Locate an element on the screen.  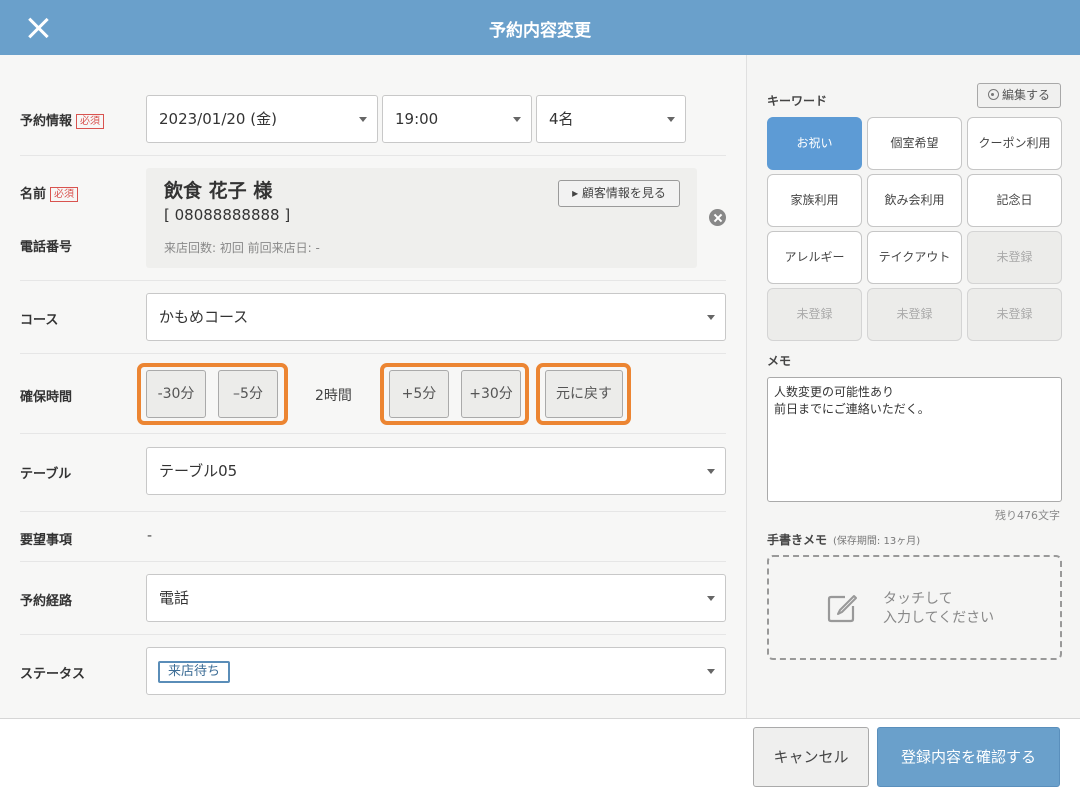
page-title: 予約内容変更 is located at coordinates (540, 31).